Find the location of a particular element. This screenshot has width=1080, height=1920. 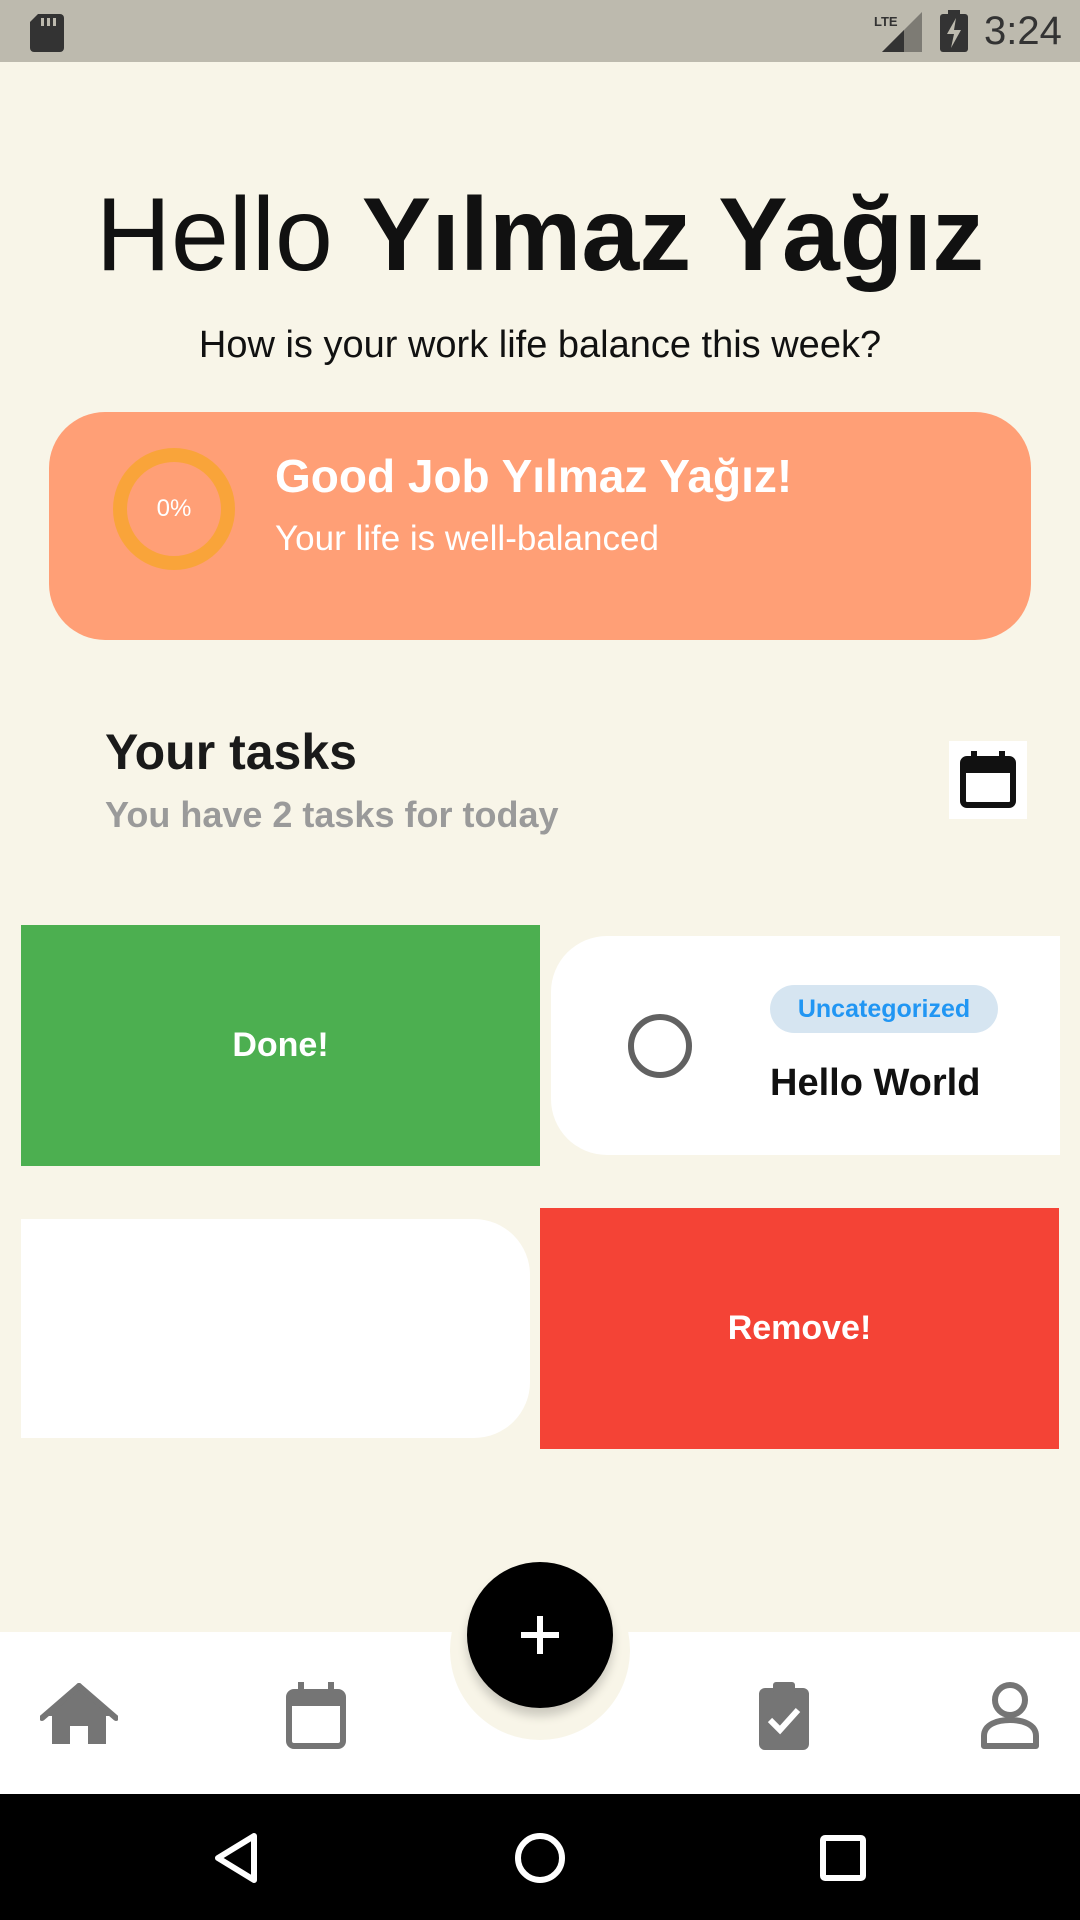

plus-icon is located at coordinates (540, 1635).